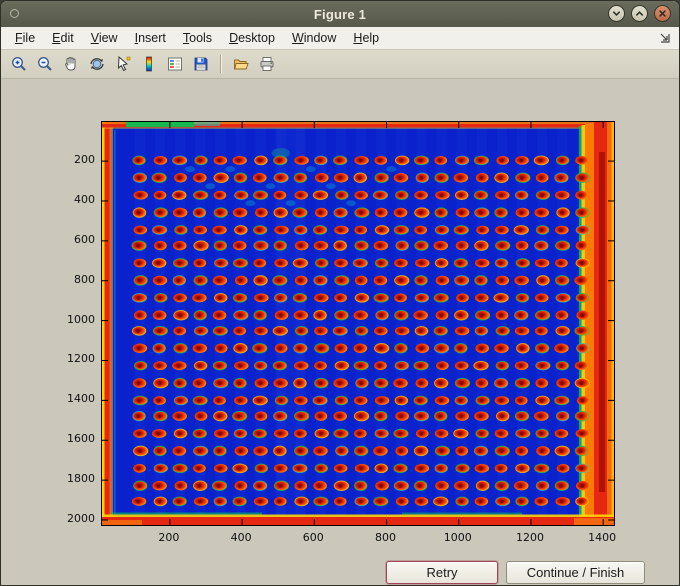  What do you see at coordinates (71, 64) in the screenshot?
I see `pan-hand-icon` at bounding box center [71, 64].